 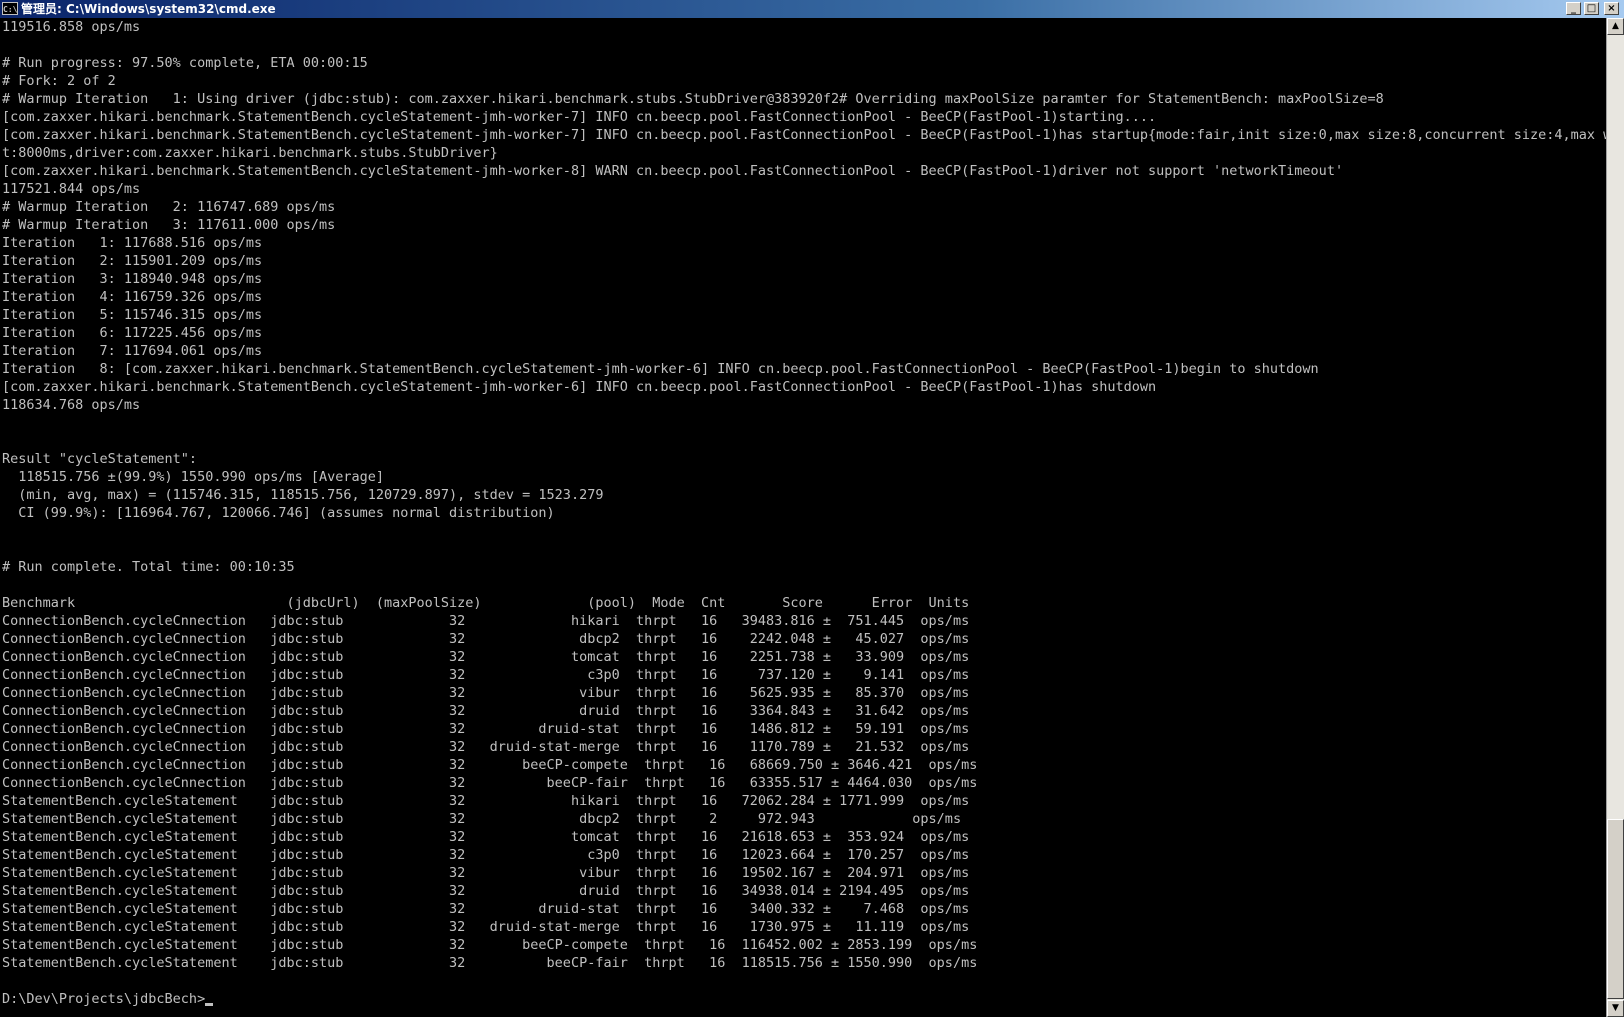 What do you see at coordinates (1573, 8) in the screenshot?
I see `minimize-button: _` at bounding box center [1573, 8].